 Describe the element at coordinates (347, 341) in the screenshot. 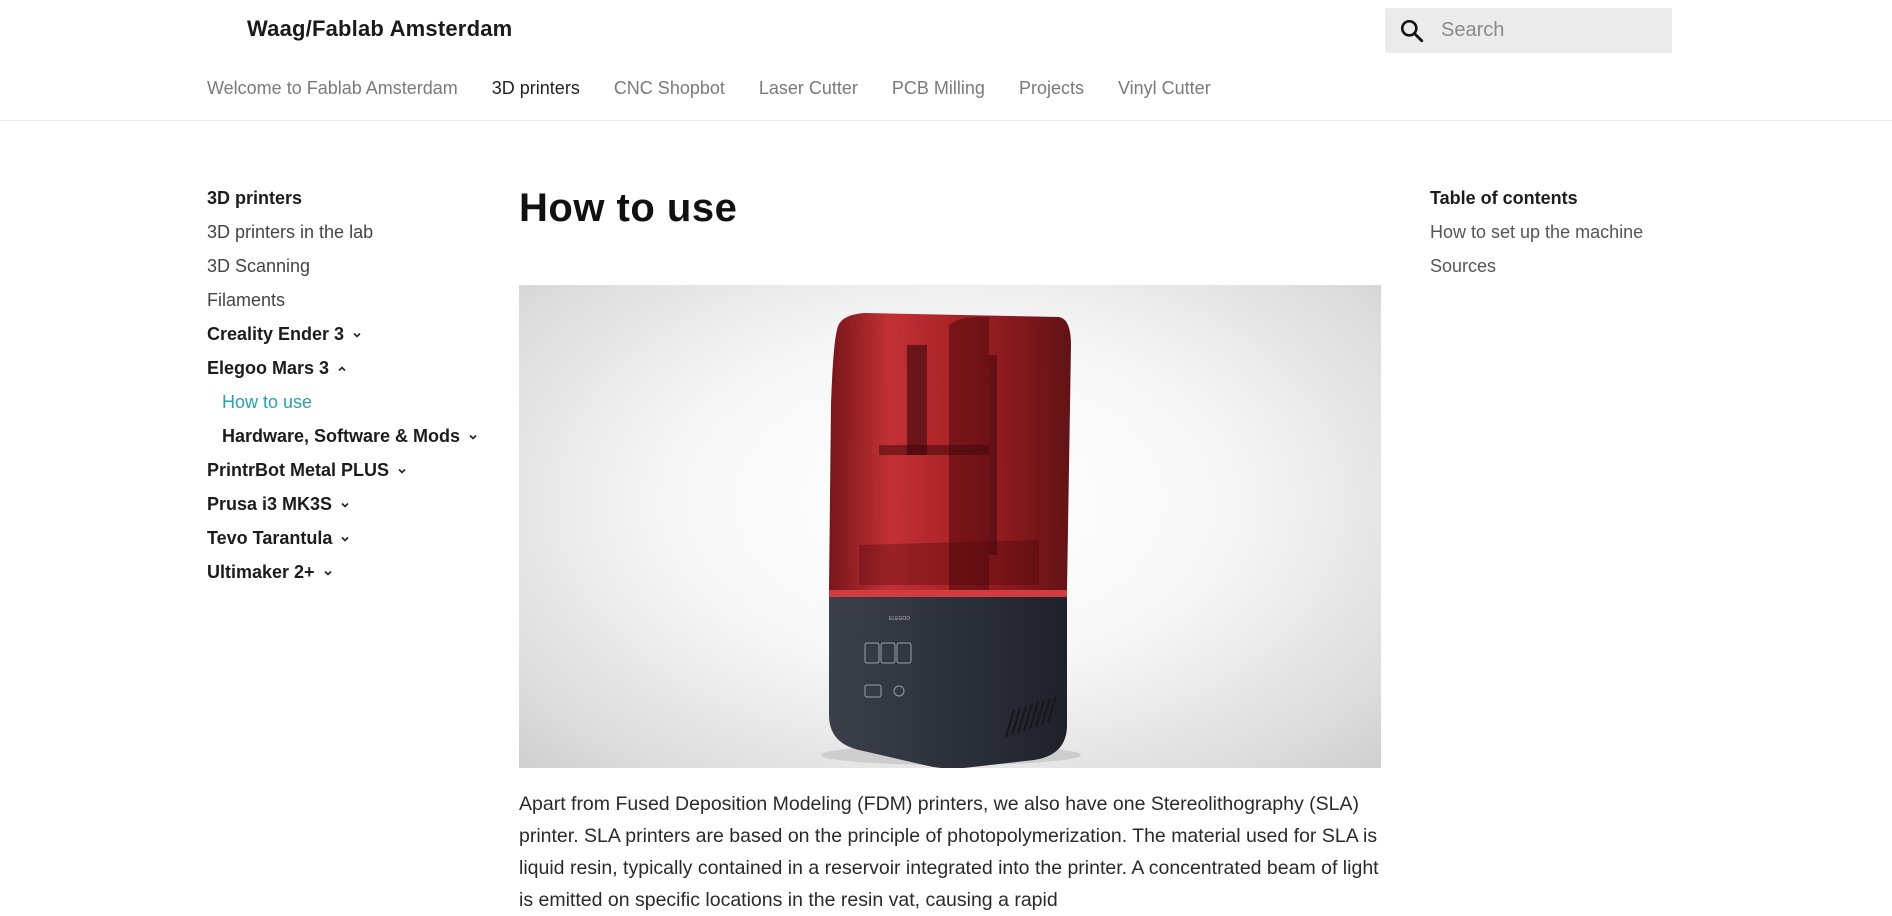

I see `sidebar-item-creality-ender-3: Creality Ender 3` at that location.